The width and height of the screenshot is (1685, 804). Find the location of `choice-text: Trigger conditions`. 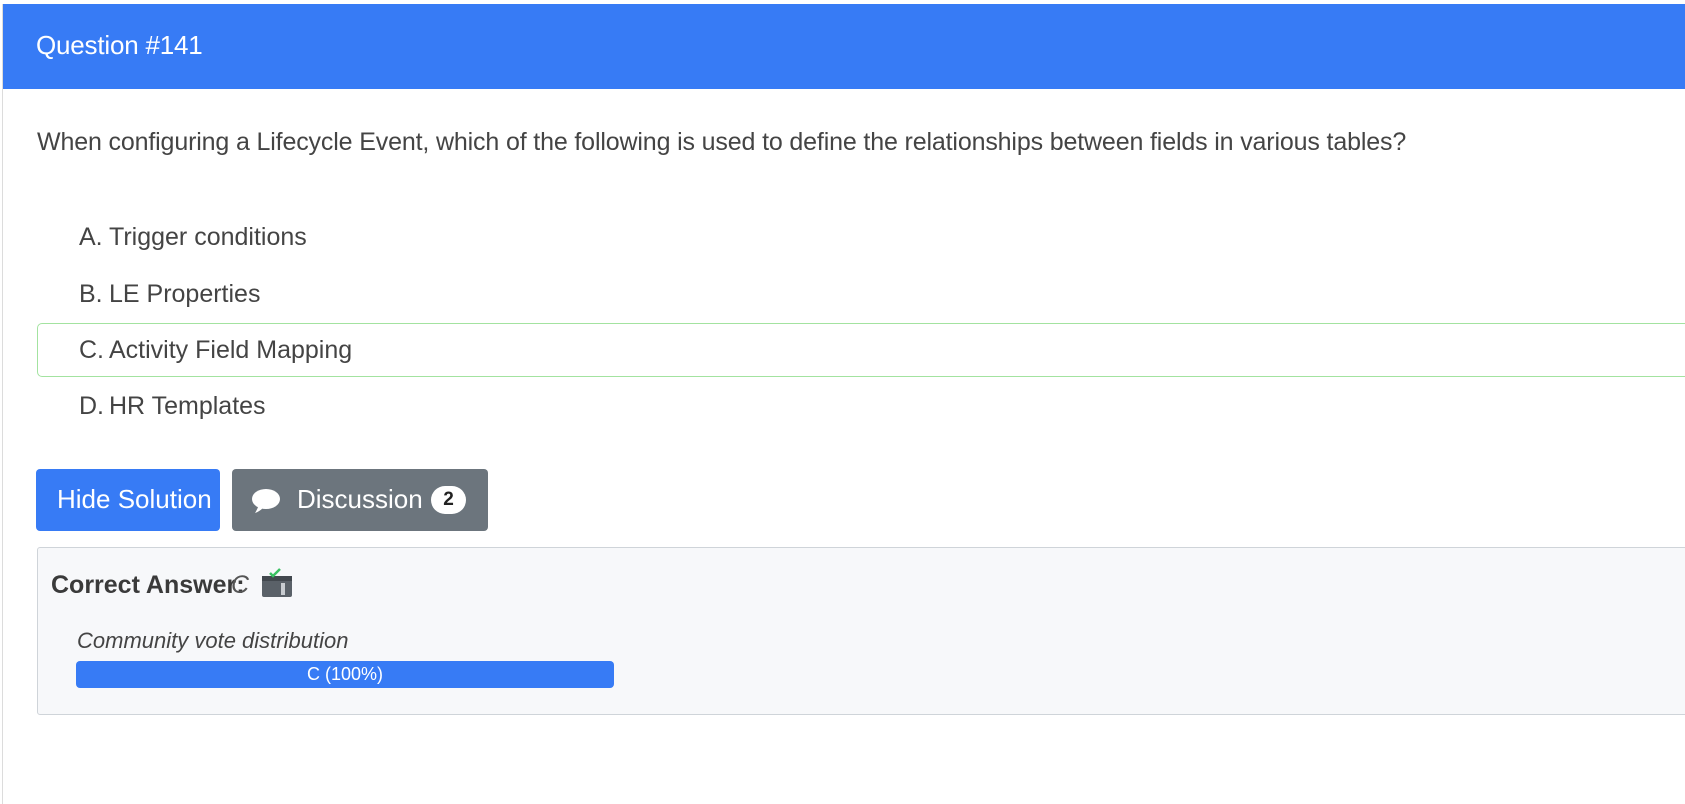

choice-text: Trigger conditions is located at coordinates (208, 237).